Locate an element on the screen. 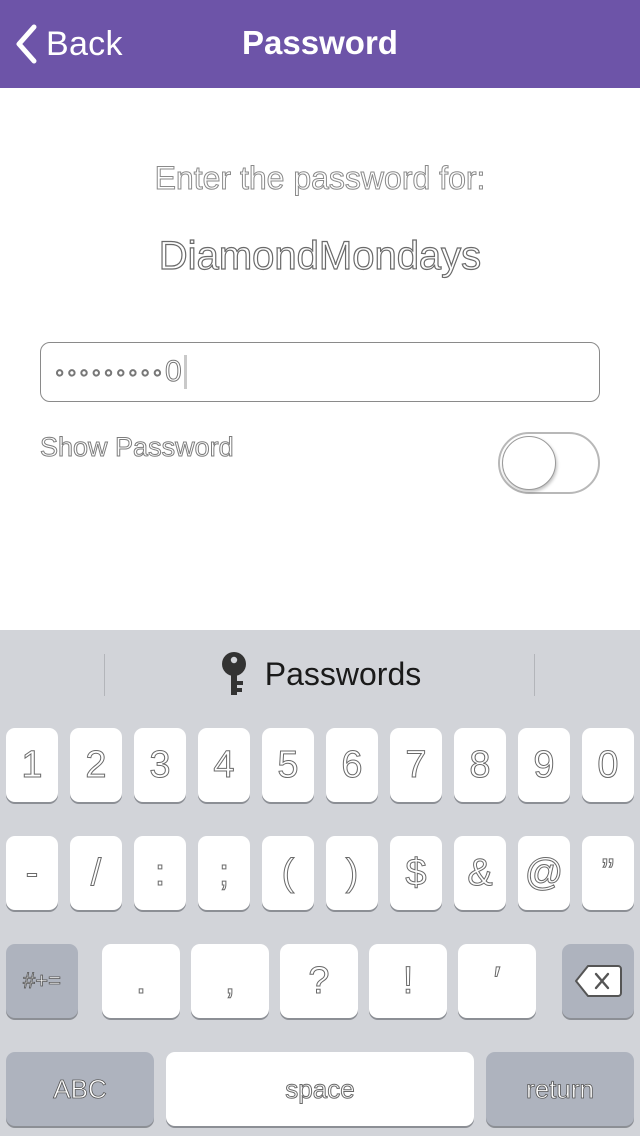  passwords-suggestion: Passwords is located at coordinates (320, 674).